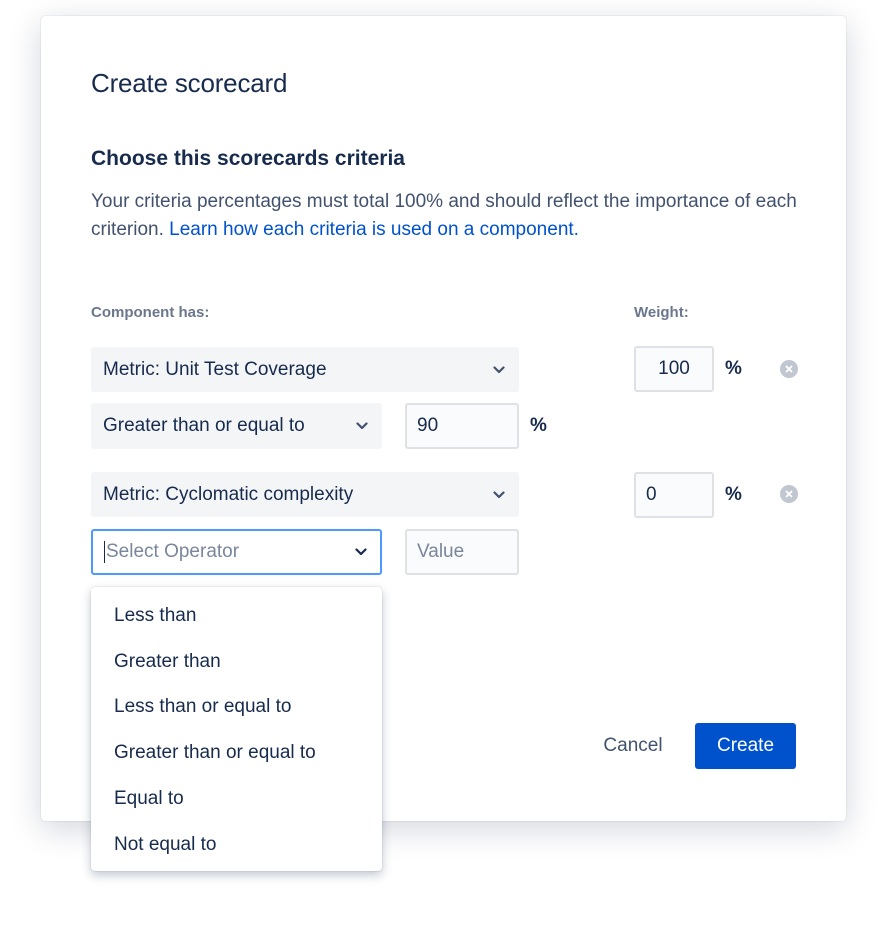 The image size is (887, 937). I want to click on create-button: Create, so click(745, 746).